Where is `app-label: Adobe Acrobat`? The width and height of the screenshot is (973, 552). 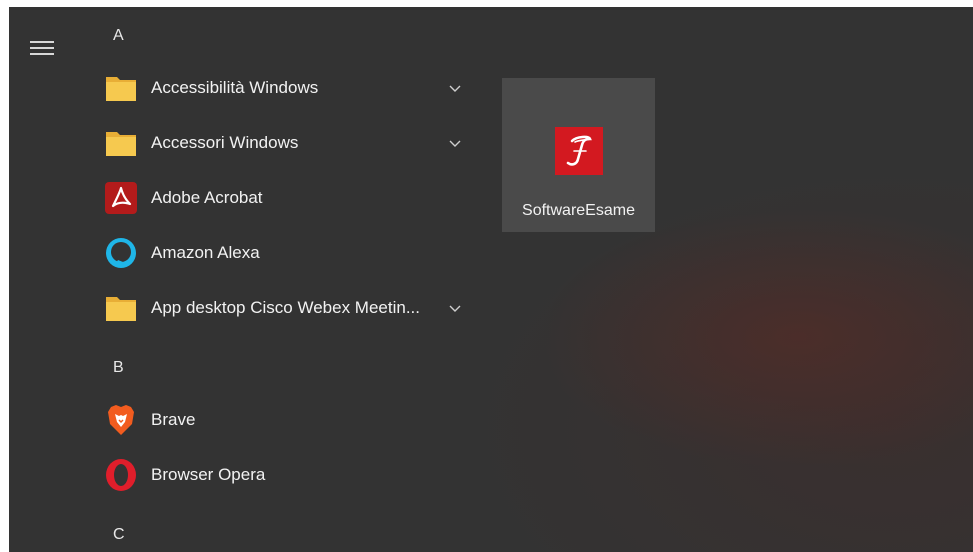 app-label: Adobe Acrobat is located at coordinates (207, 197).